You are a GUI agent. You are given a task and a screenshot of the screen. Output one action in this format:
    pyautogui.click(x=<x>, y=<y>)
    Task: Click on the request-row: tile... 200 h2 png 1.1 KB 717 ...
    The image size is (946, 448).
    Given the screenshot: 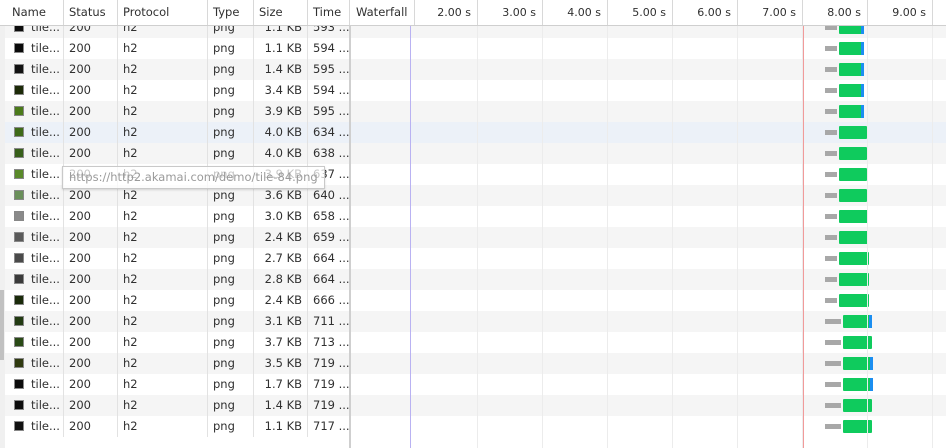 What is the action you would take?
    pyautogui.click(x=473, y=426)
    